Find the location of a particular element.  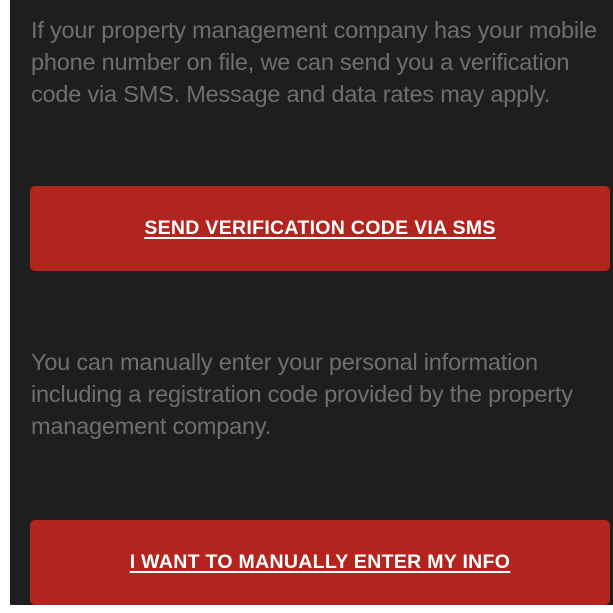

manual-entry-label: I WANT TO MANUALLY ENTER MY INFO is located at coordinates (320, 562).